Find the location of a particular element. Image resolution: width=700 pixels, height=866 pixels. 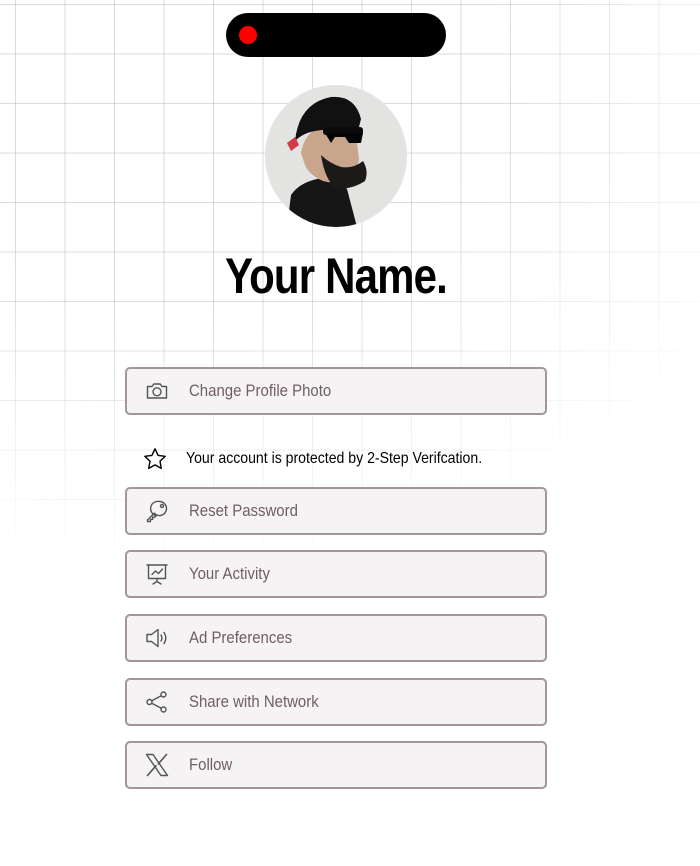

your-activity-button: Your Activity is located at coordinates (336, 574).